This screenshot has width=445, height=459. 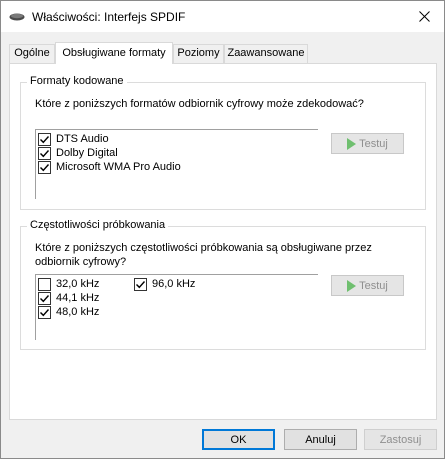 I want to click on cancel-button: Anuluj, so click(x=320, y=439).